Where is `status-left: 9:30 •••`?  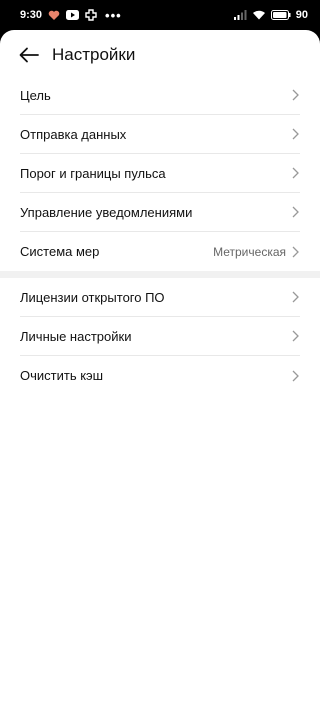 status-left: 9:30 ••• is located at coordinates (71, 15).